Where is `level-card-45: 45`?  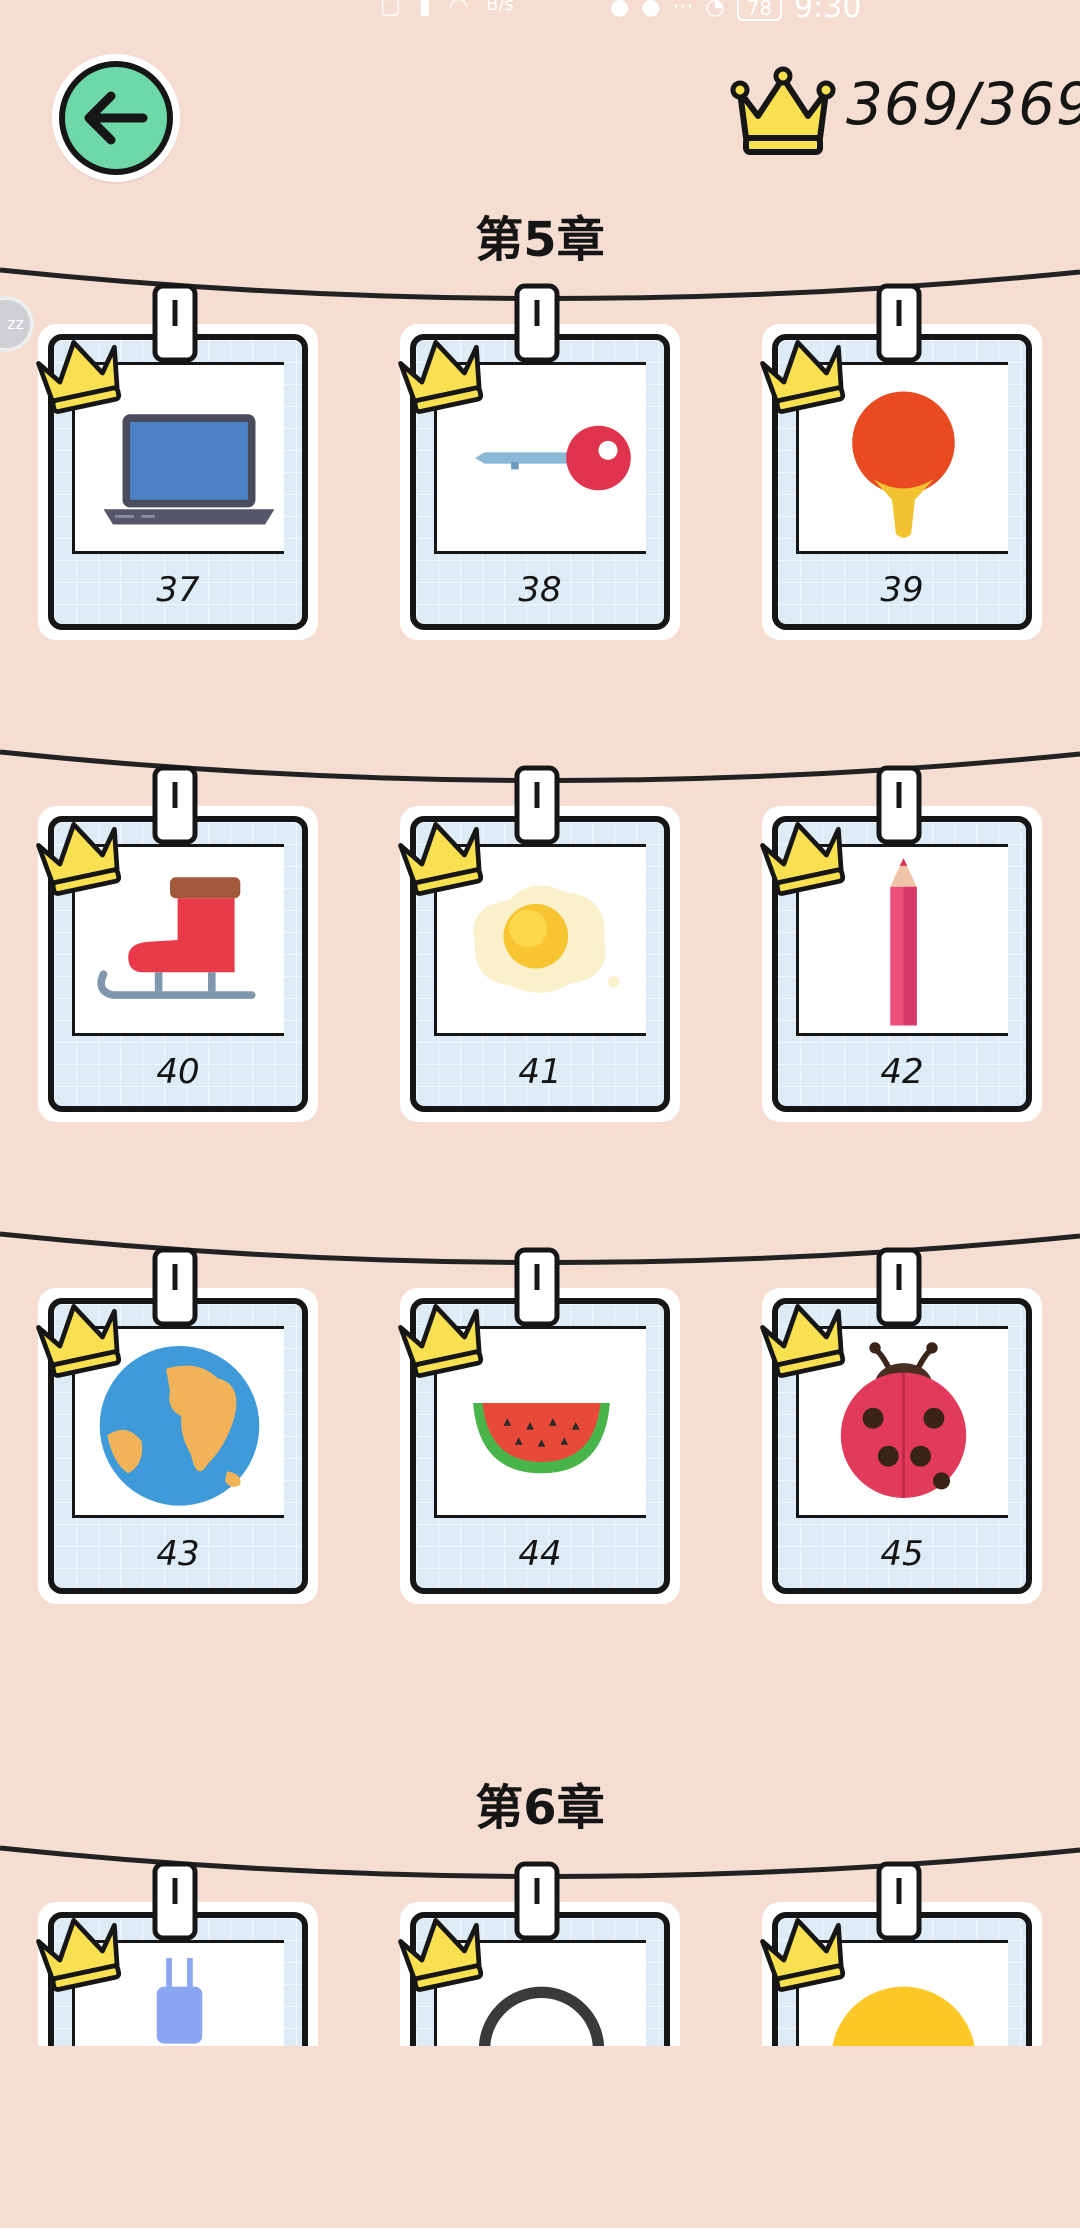 level-card-45: 45 is located at coordinates (901, 1425).